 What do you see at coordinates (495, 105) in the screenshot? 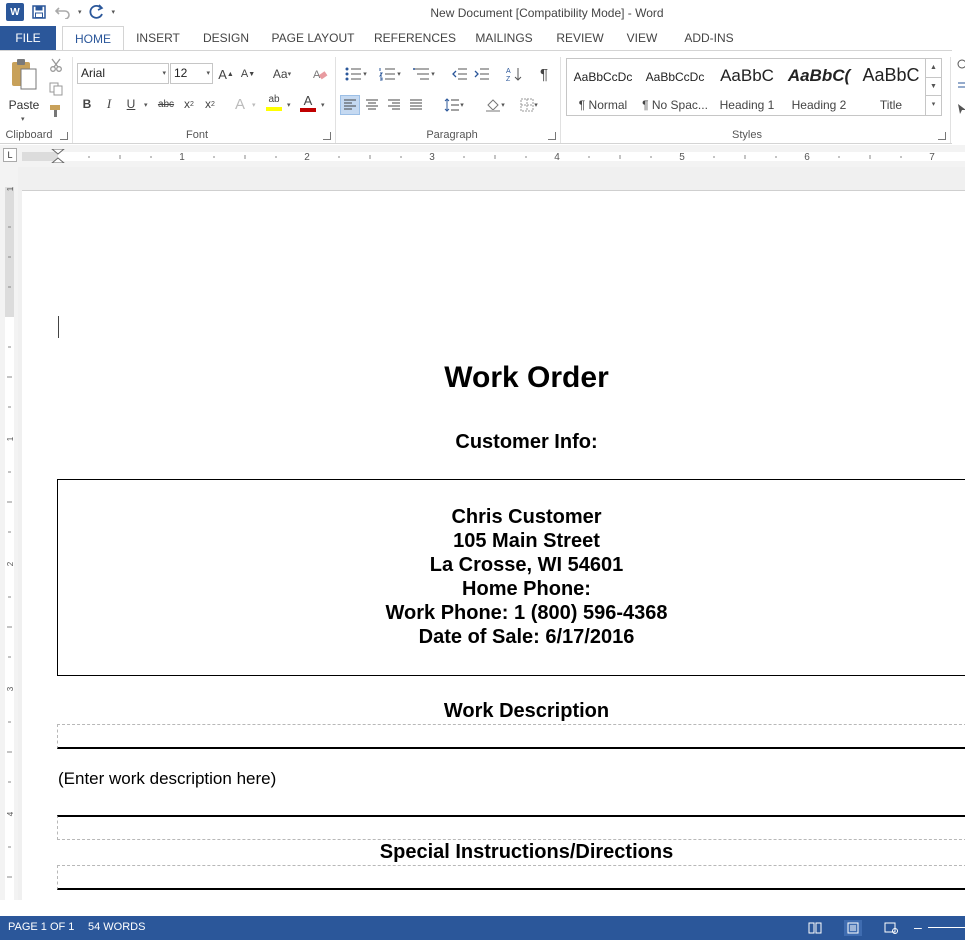
I see `shading-button: ▾` at bounding box center [495, 105].